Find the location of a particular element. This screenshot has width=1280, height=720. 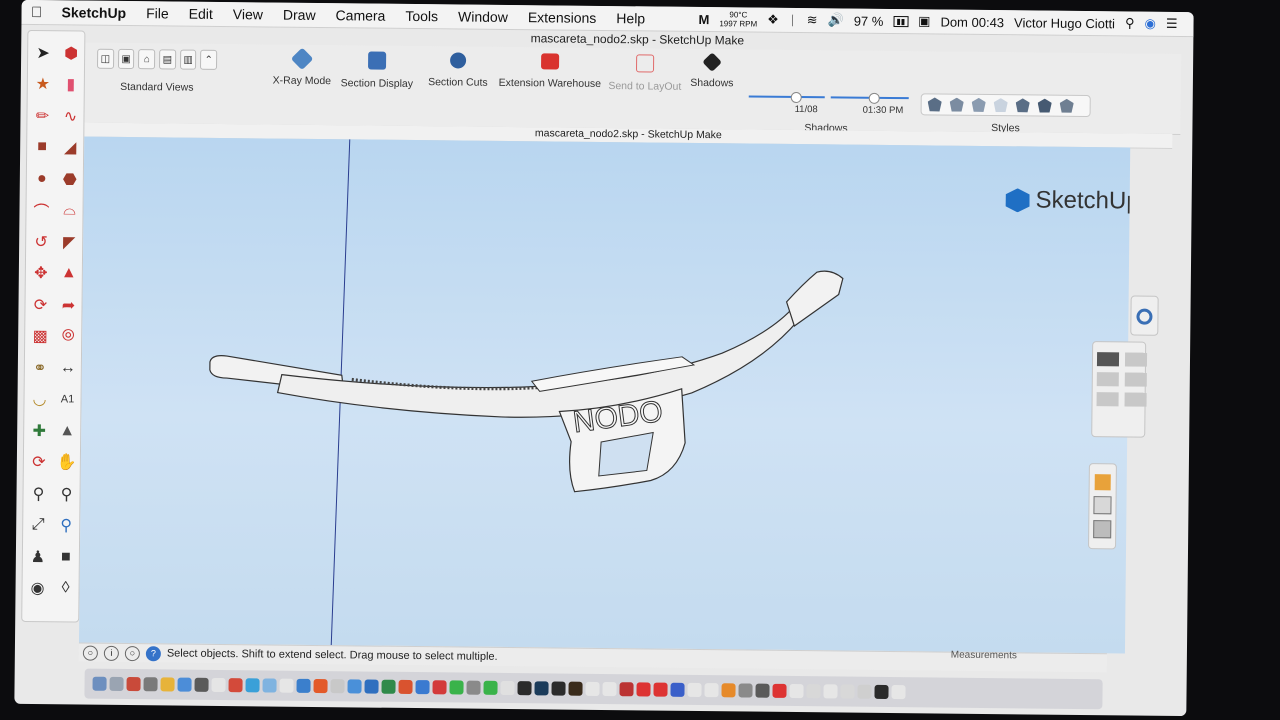

text-tool-icon: A1 is located at coordinates (67, 400).